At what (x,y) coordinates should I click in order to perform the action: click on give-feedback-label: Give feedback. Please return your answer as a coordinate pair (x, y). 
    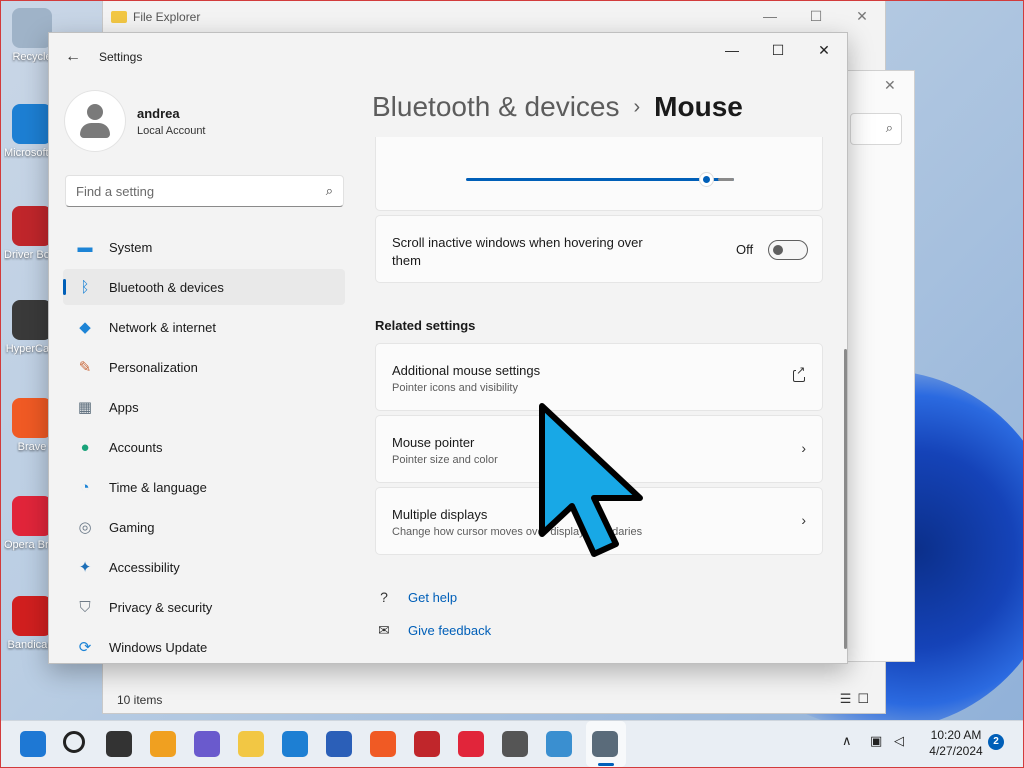
    Looking at the image, I should click on (449, 630).